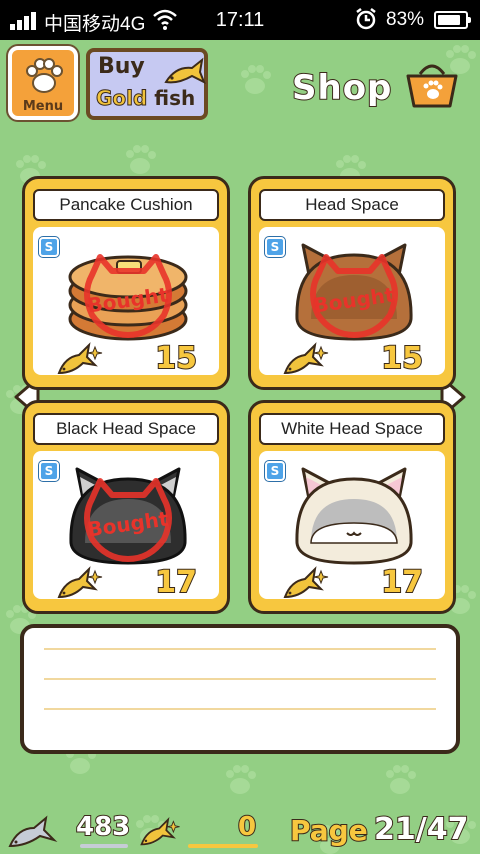  What do you see at coordinates (223, 846) in the screenshot?
I see `gold-underline` at bounding box center [223, 846].